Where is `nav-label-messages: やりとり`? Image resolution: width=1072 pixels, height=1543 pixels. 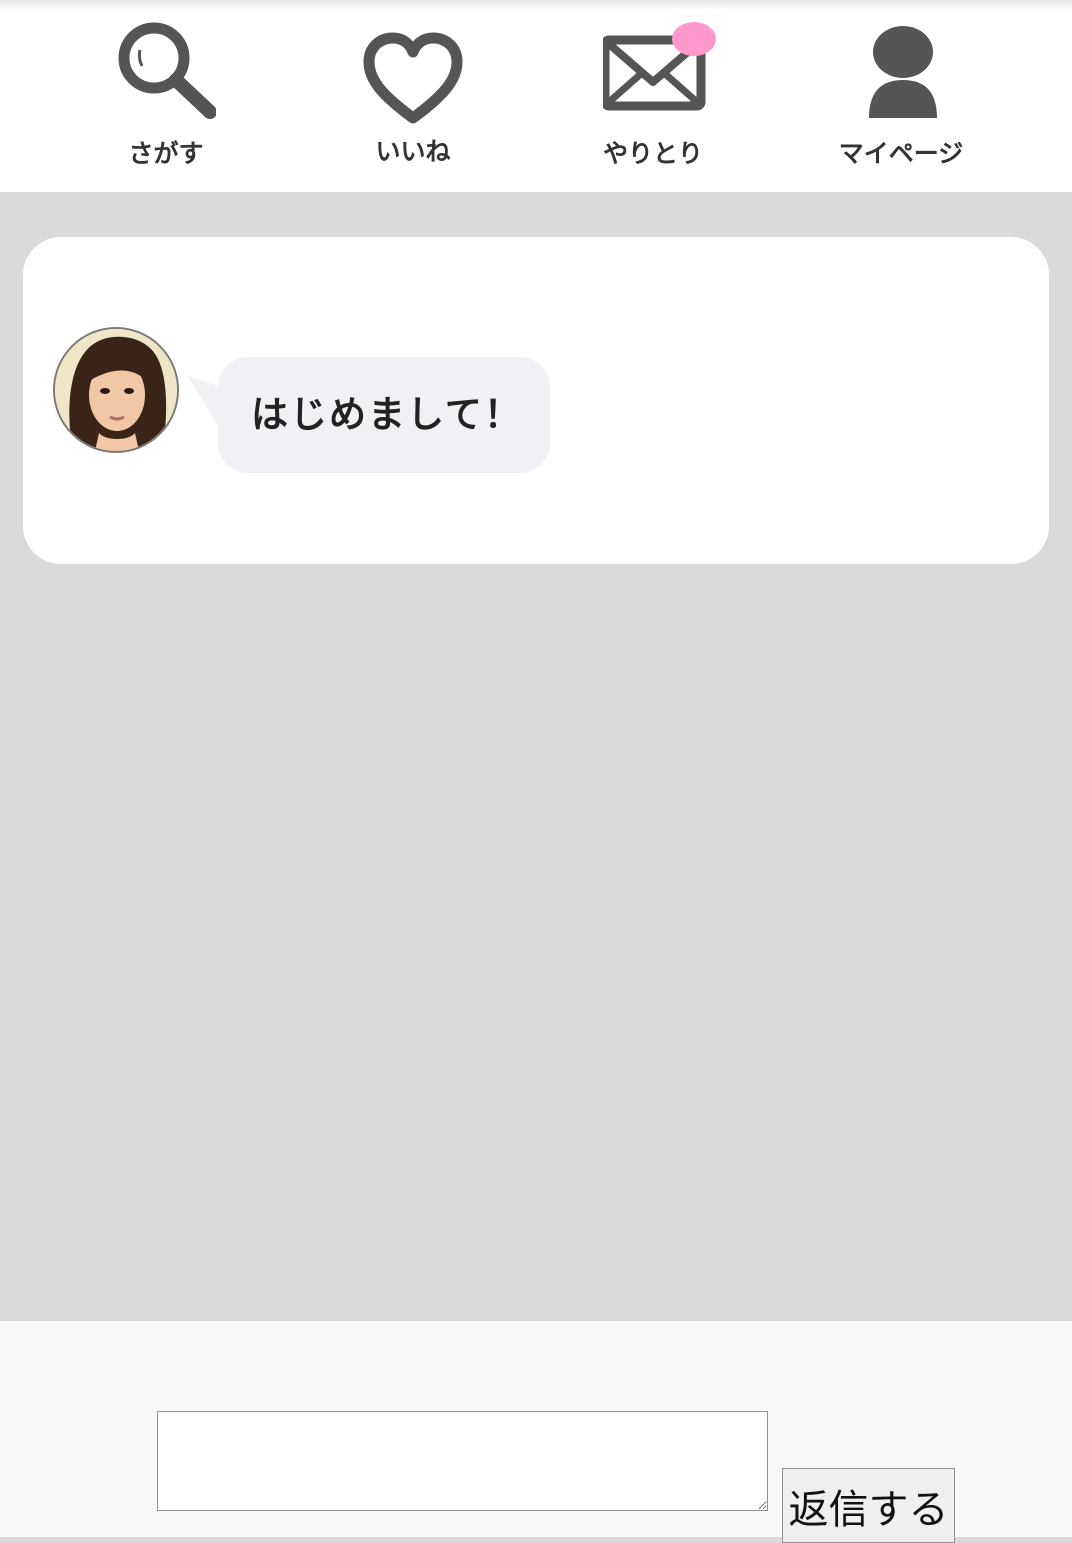 nav-label-messages: やりとり is located at coordinates (652, 153).